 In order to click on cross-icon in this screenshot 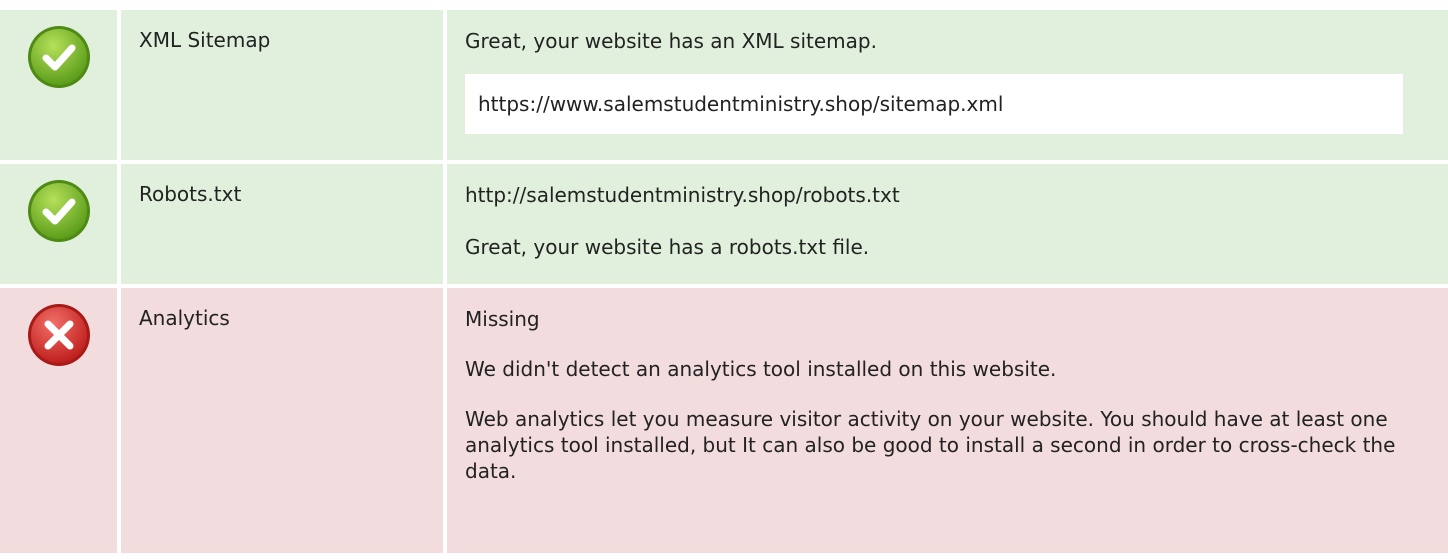, I will do `click(58, 335)`.